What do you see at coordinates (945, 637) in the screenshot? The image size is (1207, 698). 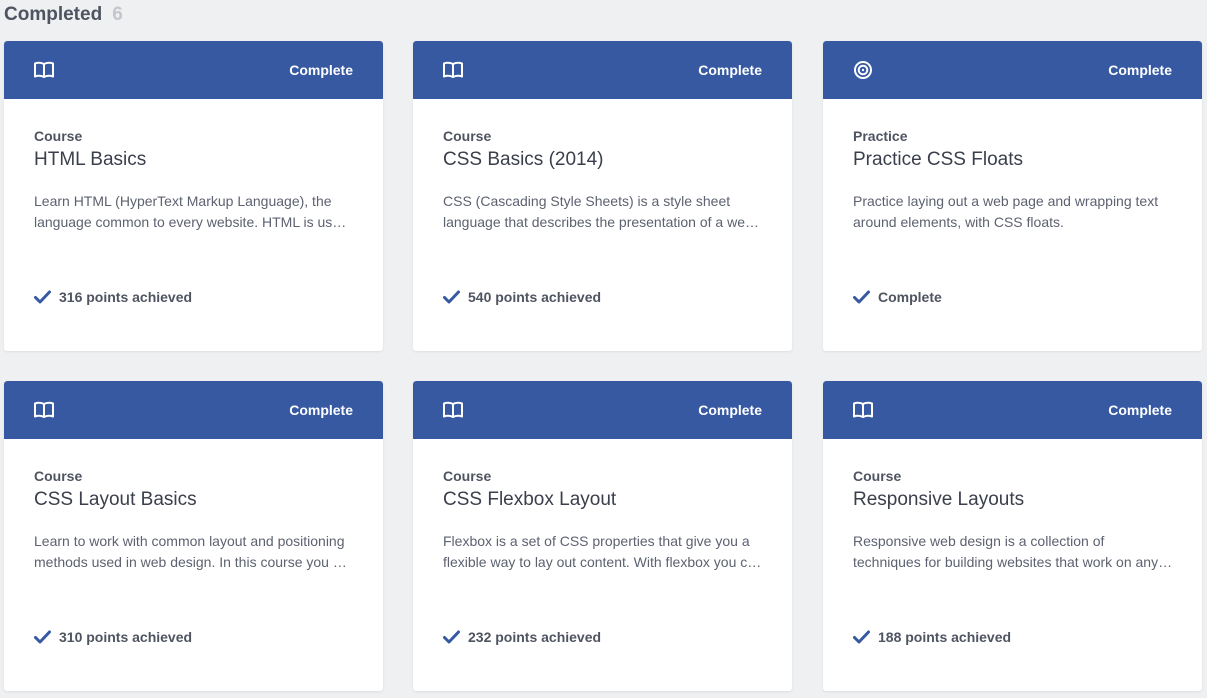 I see `card-points: 188 points achieved` at bounding box center [945, 637].